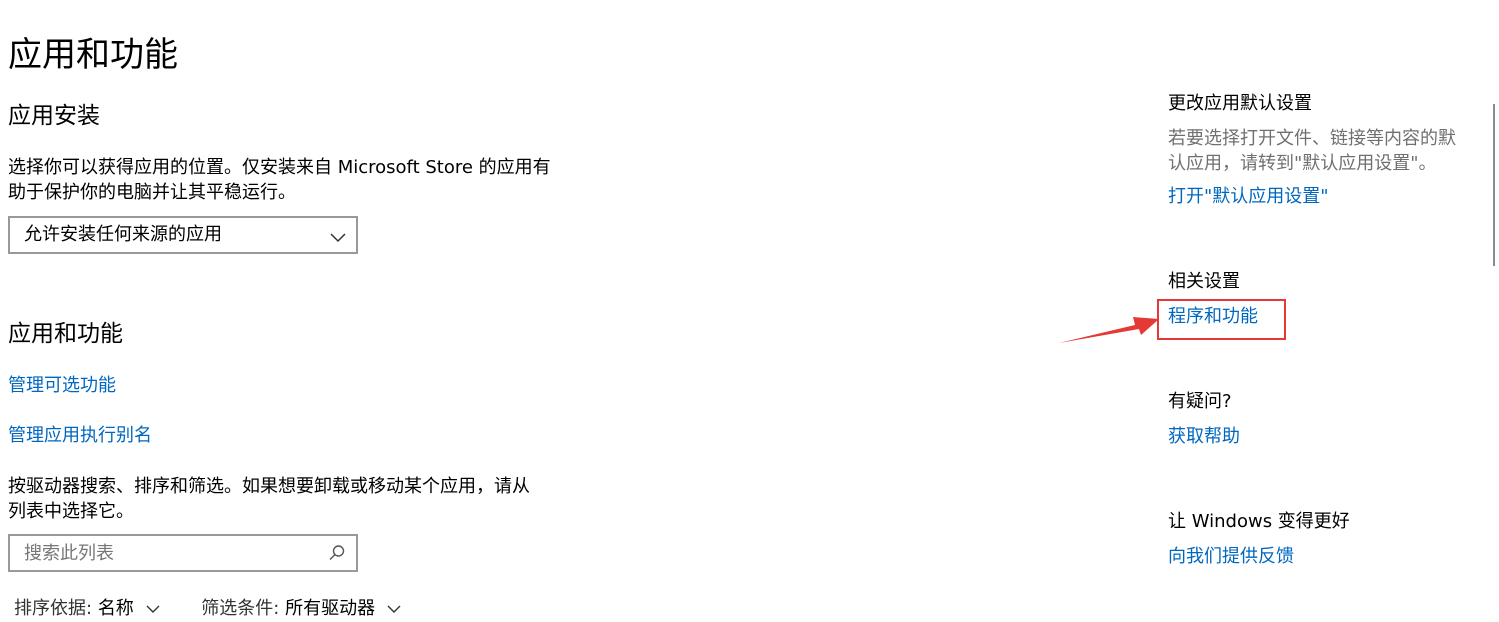  I want to click on manage-optional-features-link: 管理可选功能, so click(62, 386).